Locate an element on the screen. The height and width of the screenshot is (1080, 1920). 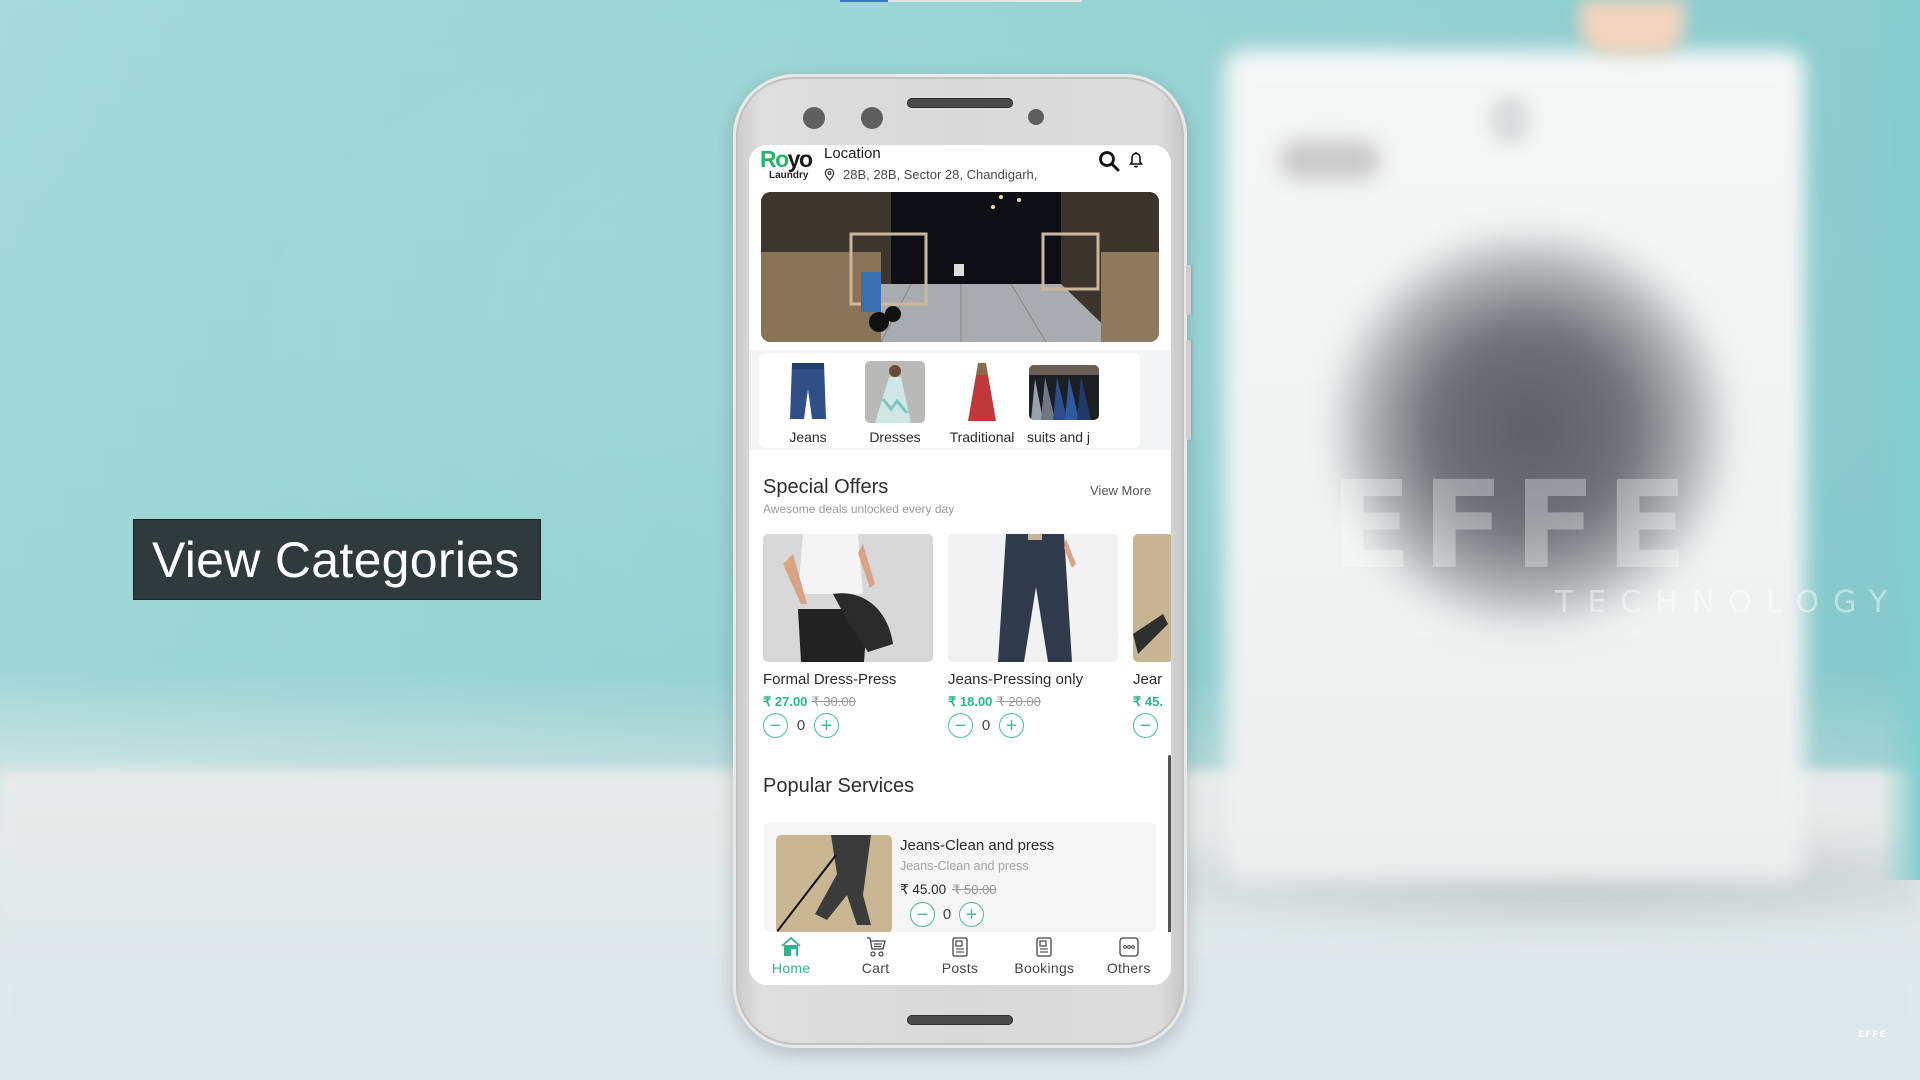
offer-card: Jeans-Pressing only ₹ 18.00 ₹ 20.00 − 0 + is located at coordinates (1033, 636).